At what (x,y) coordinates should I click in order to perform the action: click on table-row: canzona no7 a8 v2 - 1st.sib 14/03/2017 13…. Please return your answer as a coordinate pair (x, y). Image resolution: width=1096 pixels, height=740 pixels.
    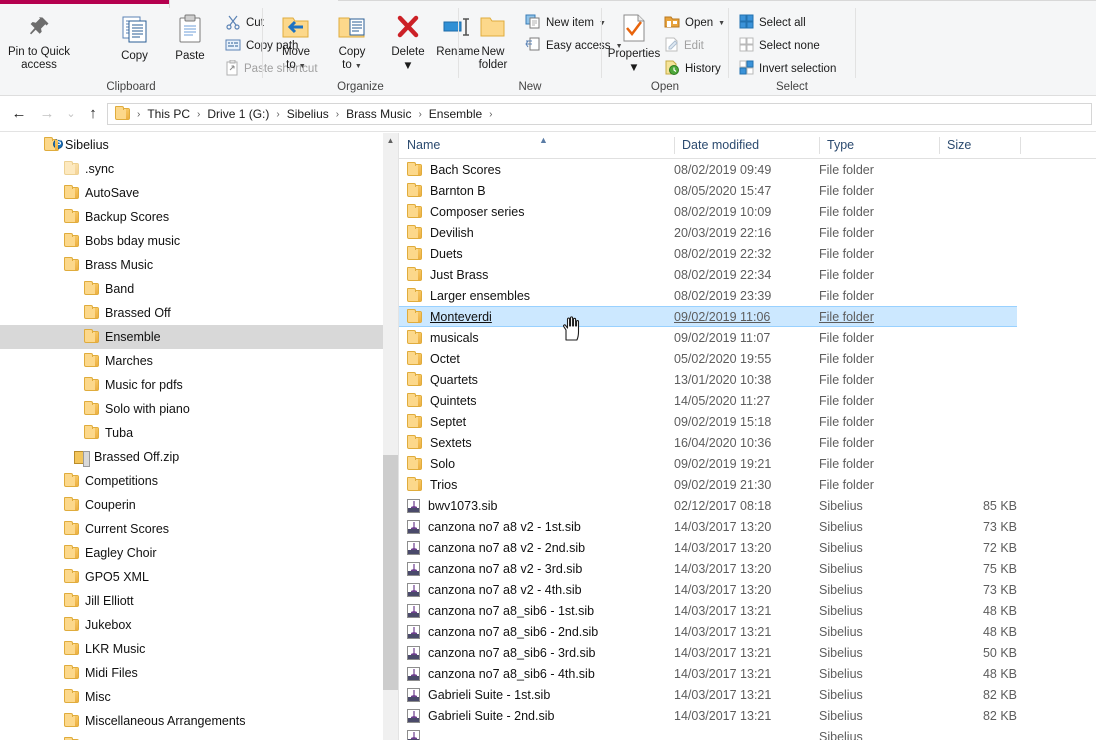
    Looking at the image, I should click on (747, 526).